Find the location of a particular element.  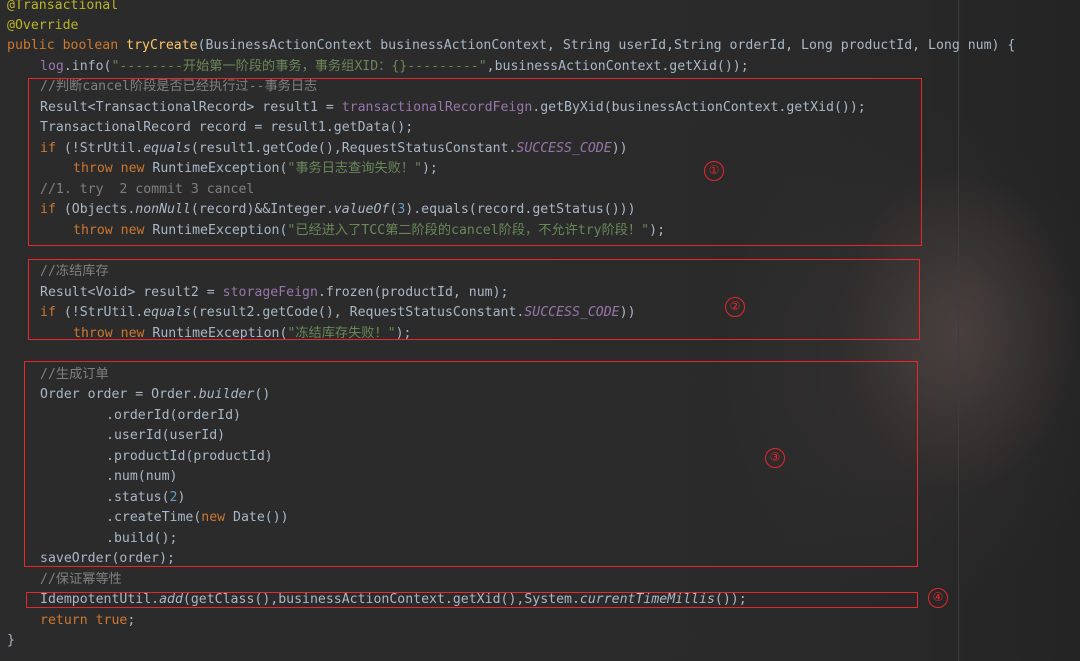

code-line-27: //保证幂等性 is located at coordinates (81, 580).